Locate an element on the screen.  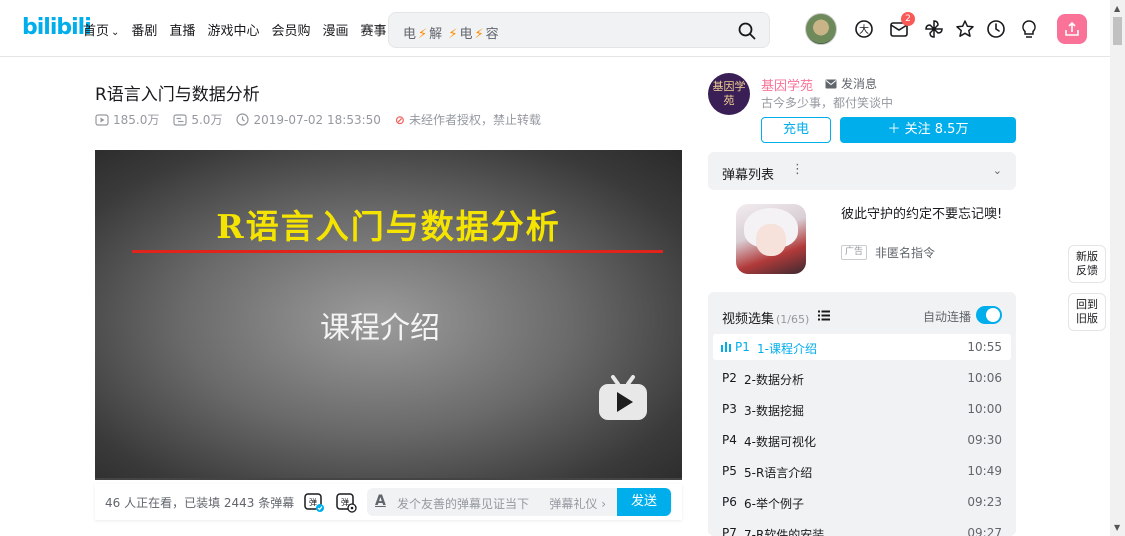
progress-bar is located at coordinates (388, 479).